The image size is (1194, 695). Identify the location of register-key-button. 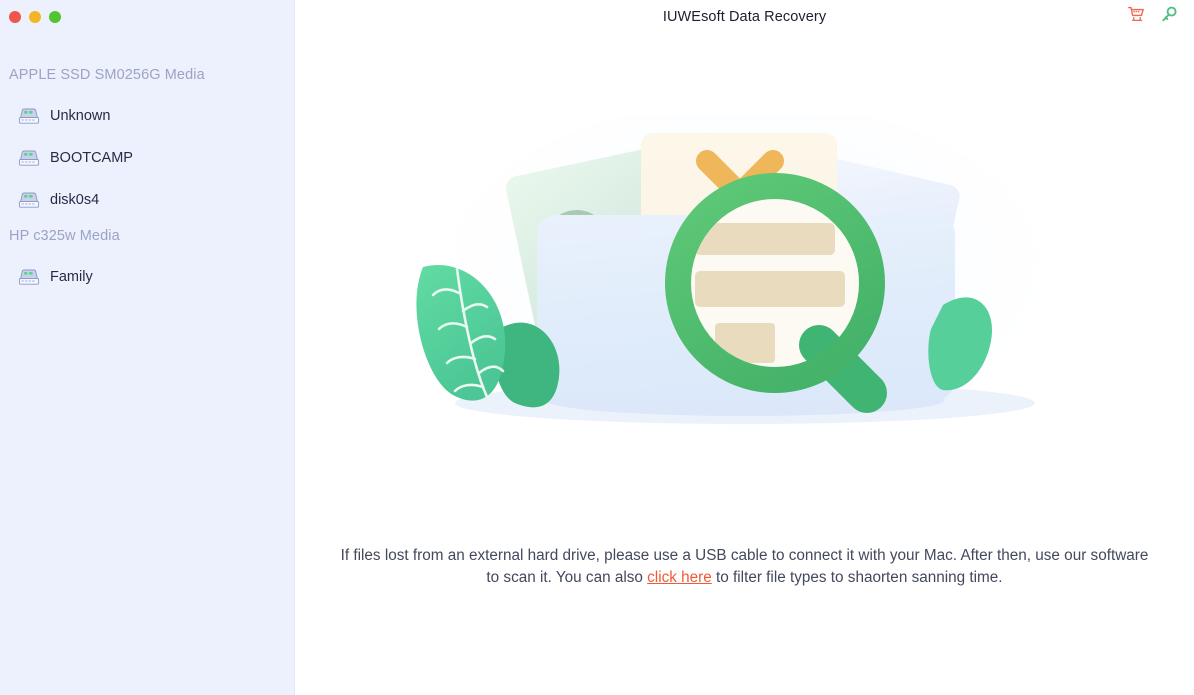
(1169, 14).